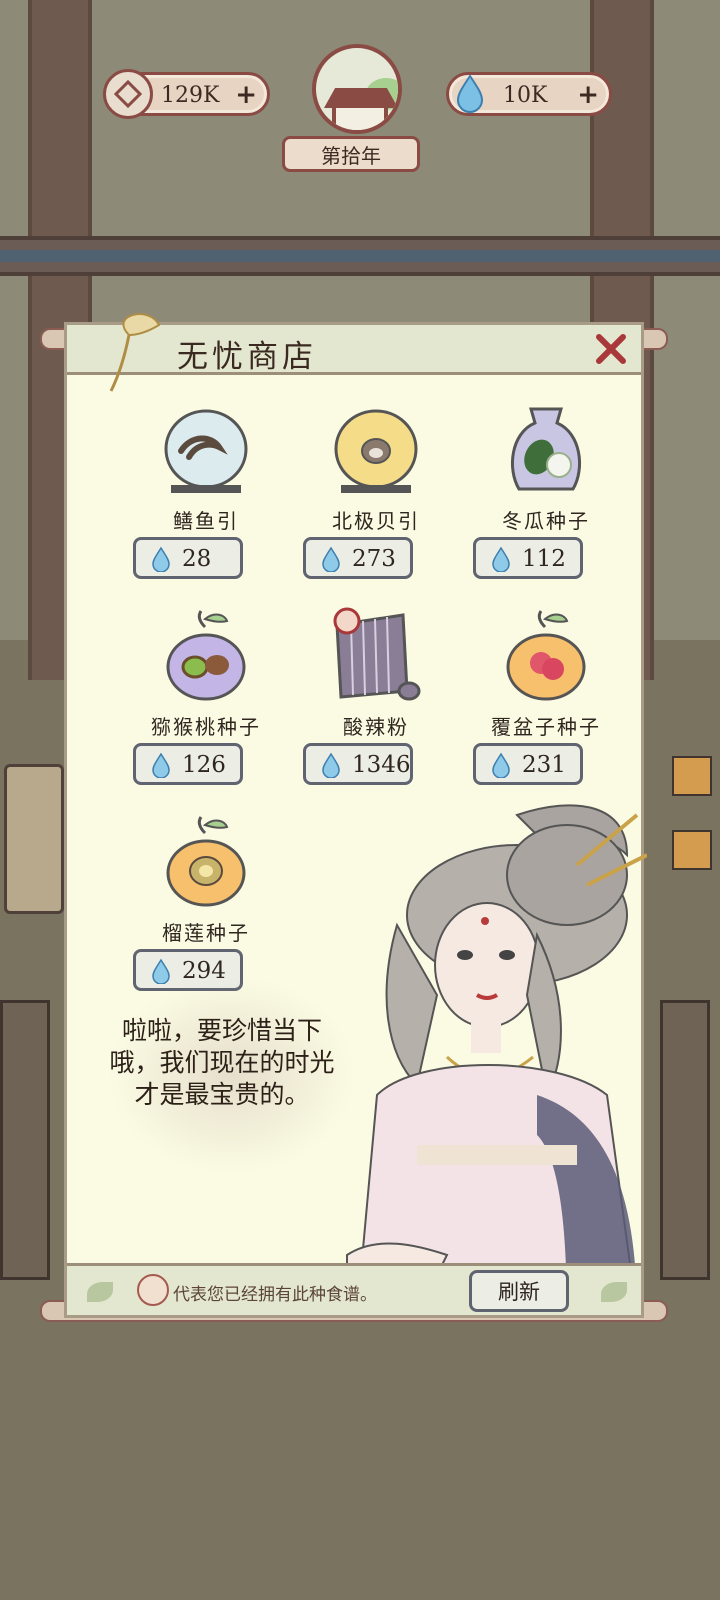  What do you see at coordinates (351, 154) in the screenshot?
I see `year-label: 第拾年` at bounding box center [351, 154].